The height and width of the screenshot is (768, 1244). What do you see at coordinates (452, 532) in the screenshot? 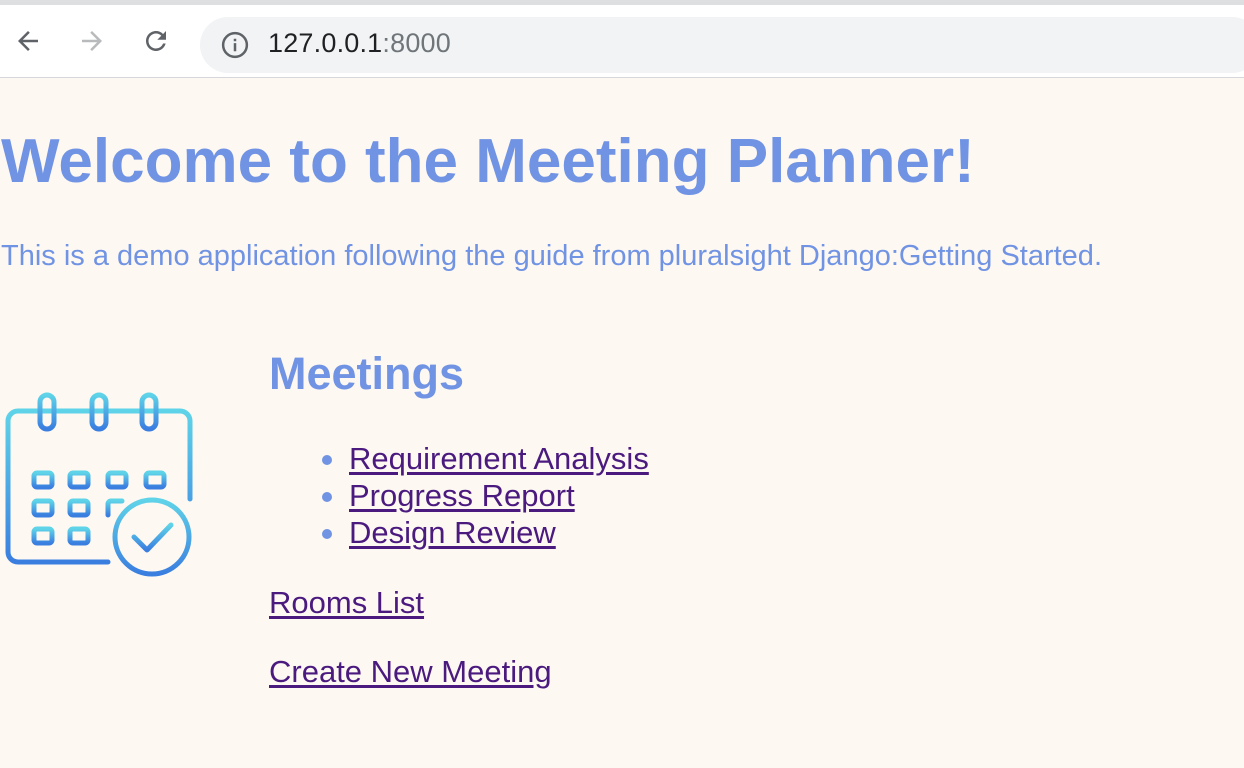
I see `meeting-link-design-review: Design Review` at bounding box center [452, 532].